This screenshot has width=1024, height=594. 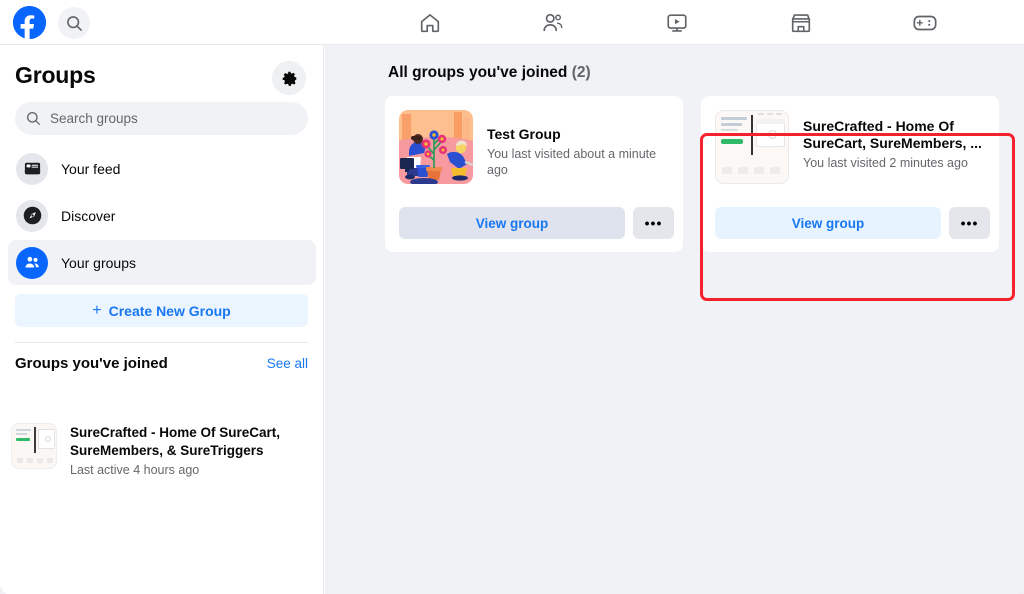 I want to click on group-last-visited: You last visited 2 minutes ago, so click(x=885, y=163).